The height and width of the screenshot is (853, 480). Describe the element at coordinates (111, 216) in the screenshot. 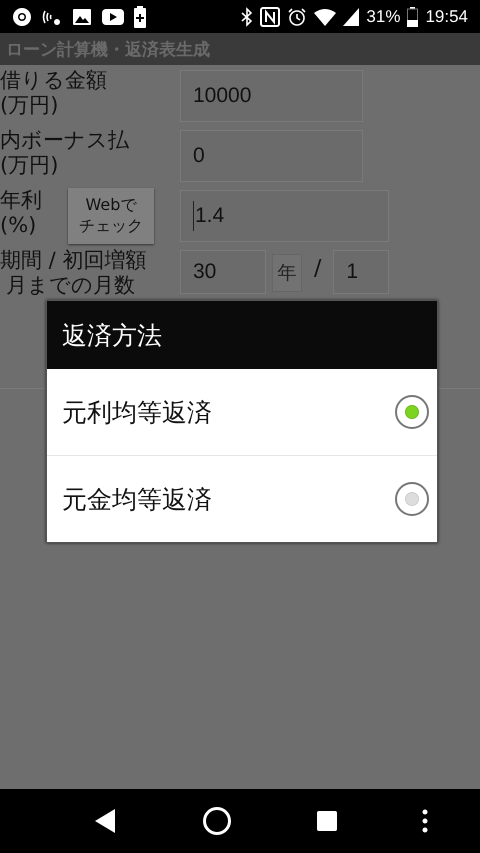

I see `web-check-button: Webで チェック` at that location.